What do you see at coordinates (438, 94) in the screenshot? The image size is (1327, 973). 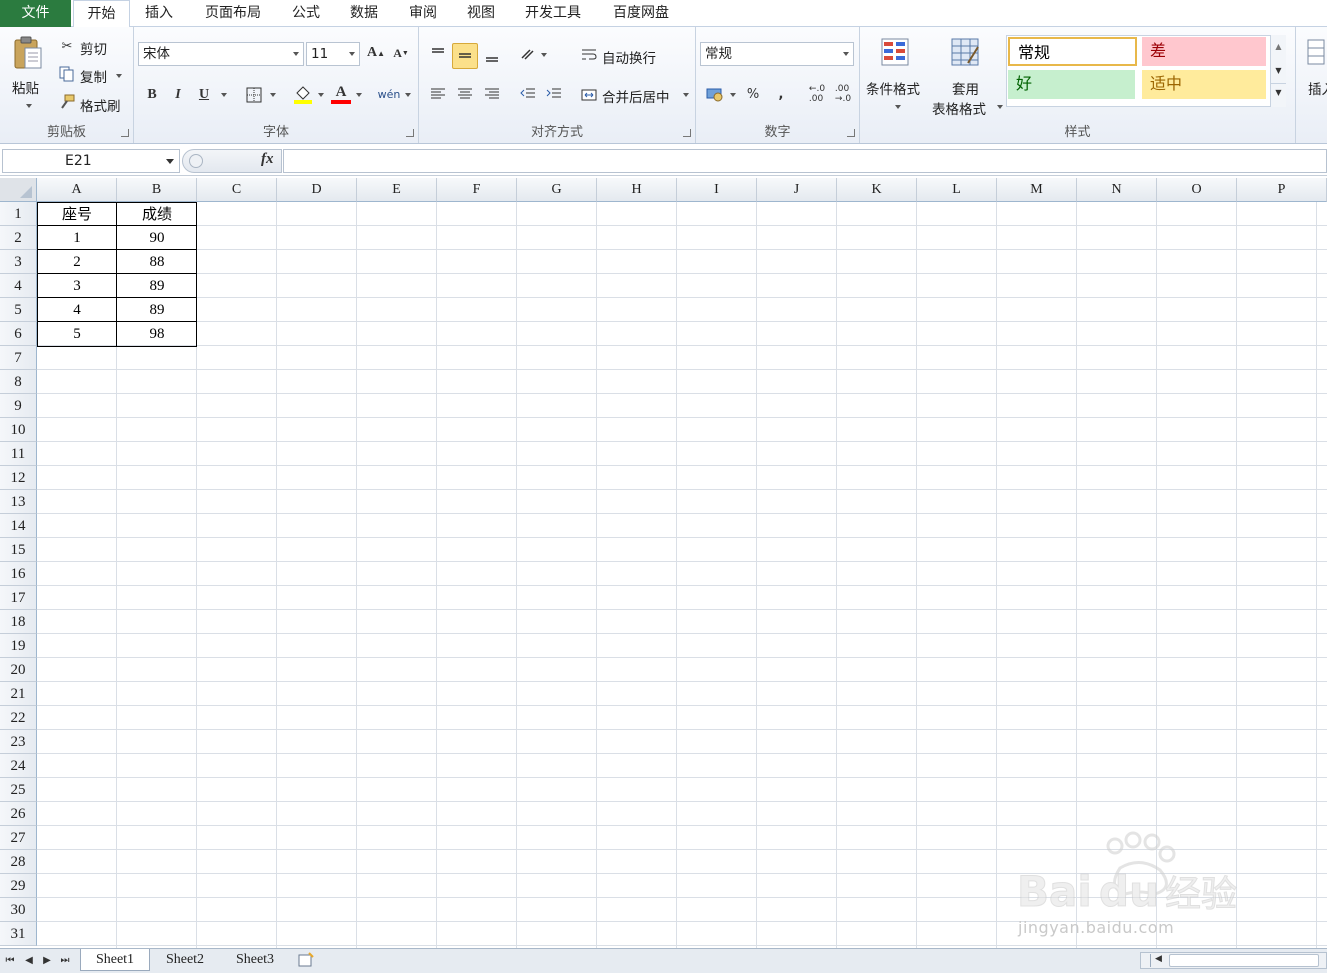 I see `align-left-icon` at bounding box center [438, 94].